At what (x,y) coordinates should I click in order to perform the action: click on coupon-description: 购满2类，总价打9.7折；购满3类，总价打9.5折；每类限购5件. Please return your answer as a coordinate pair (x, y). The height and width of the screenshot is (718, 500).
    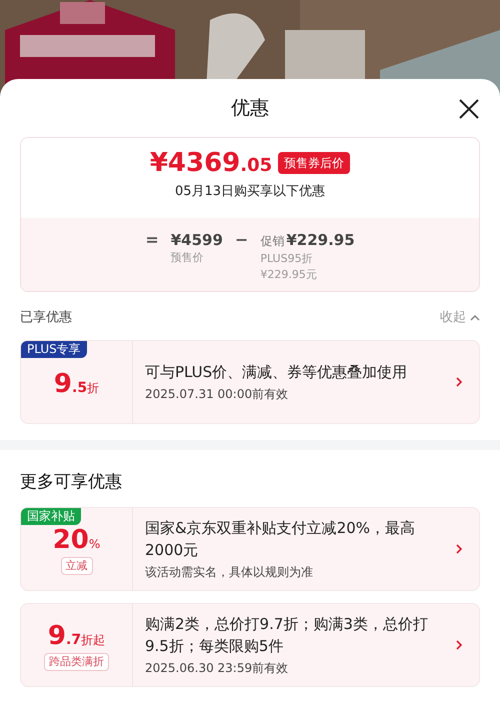
    Looking at the image, I should click on (287, 635).